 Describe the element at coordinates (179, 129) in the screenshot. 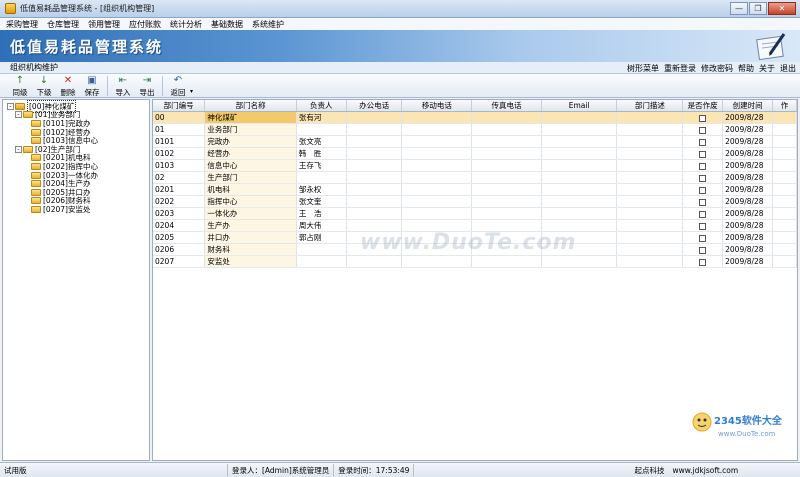

I see `table-cell: 01` at that location.